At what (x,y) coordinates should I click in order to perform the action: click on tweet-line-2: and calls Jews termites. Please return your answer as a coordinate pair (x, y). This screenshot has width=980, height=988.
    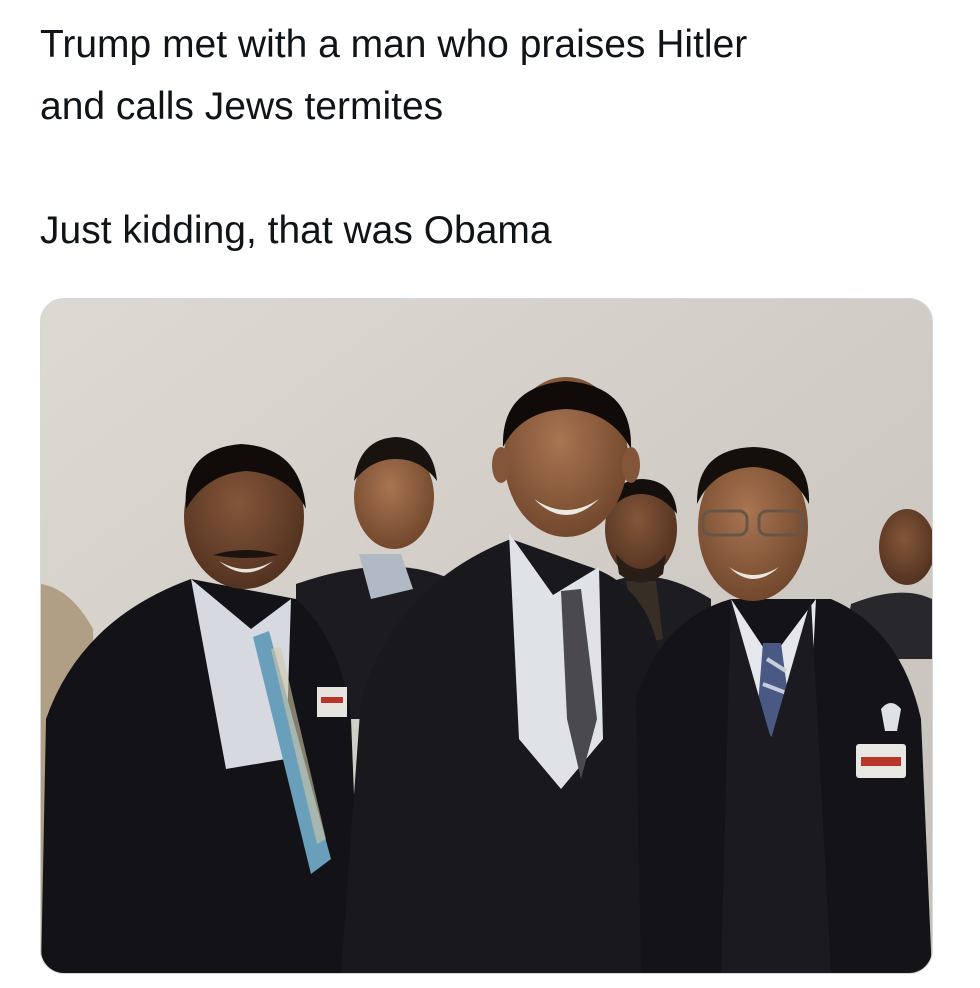
    Looking at the image, I should click on (242, 106).